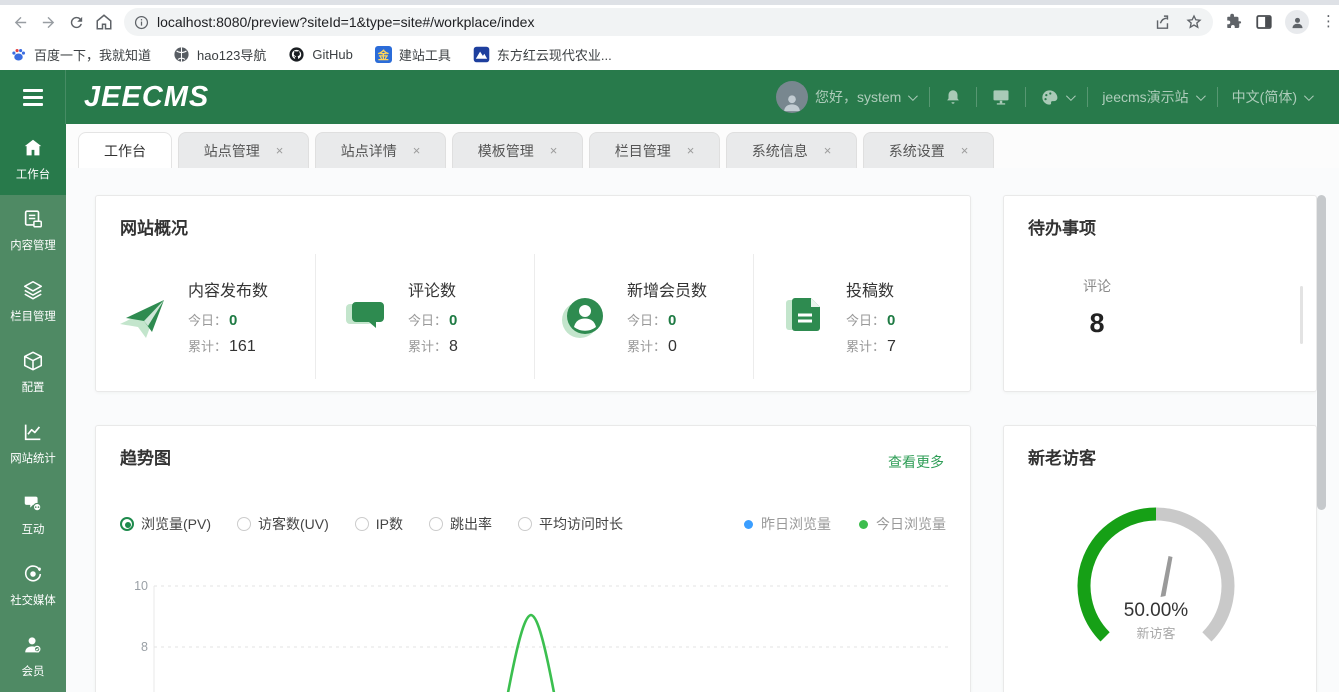  I want to click on todo-count: 8, so click(1097, 323).